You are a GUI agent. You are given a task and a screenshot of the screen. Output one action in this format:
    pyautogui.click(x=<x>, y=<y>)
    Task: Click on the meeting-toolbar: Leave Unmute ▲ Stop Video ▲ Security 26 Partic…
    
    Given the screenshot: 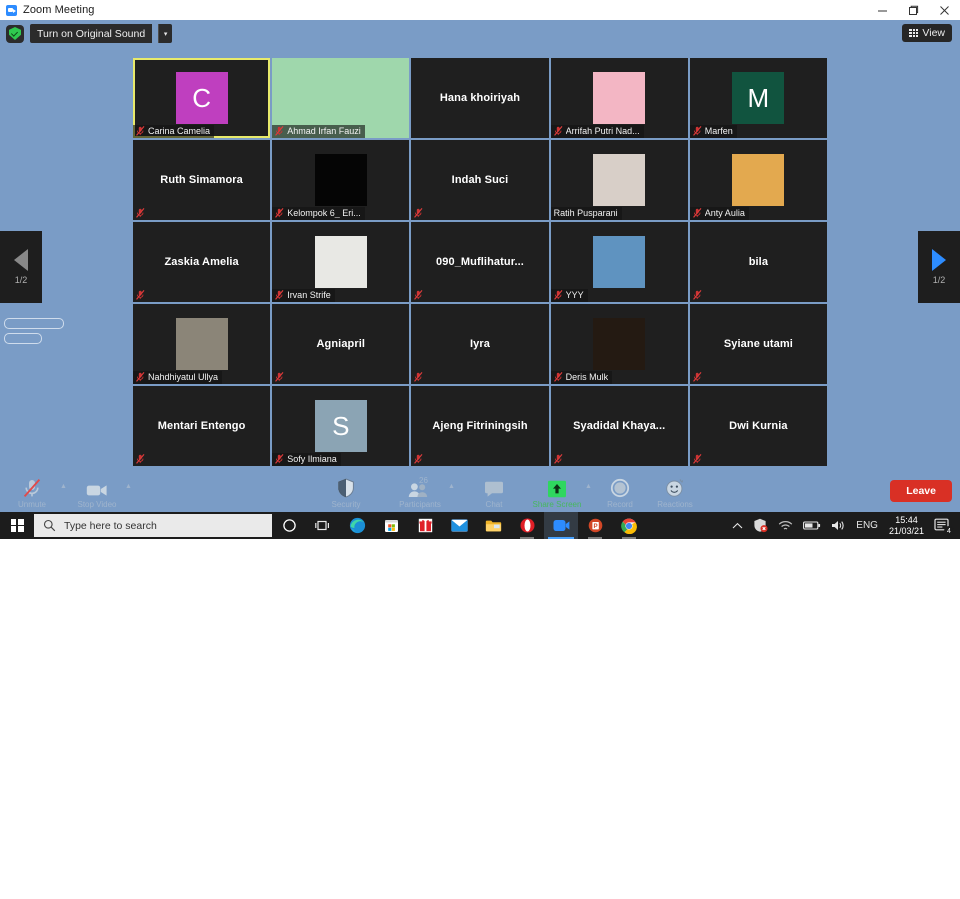 What is the action you would take?
    pyautogui.click(x=480, y=489)
    